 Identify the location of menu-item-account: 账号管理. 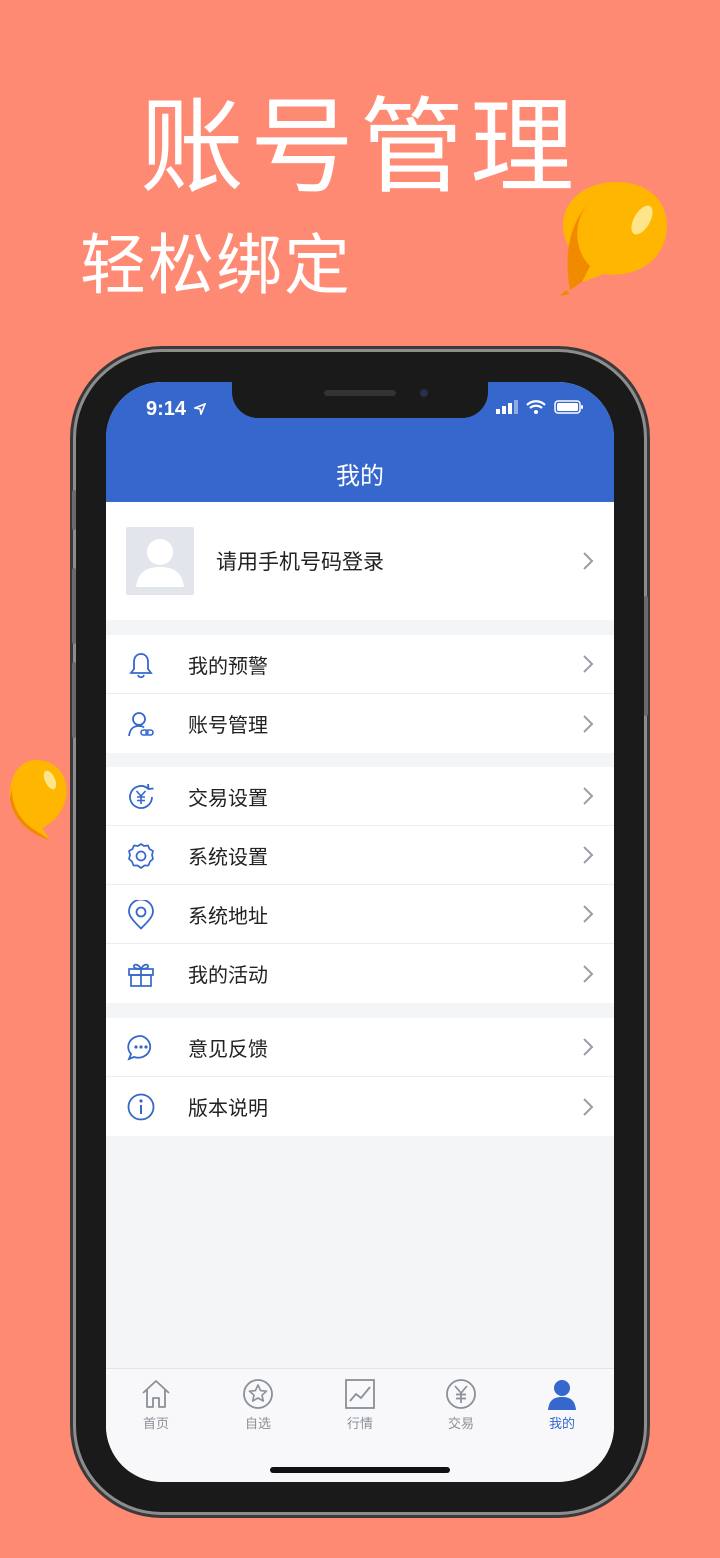
(360, 723).